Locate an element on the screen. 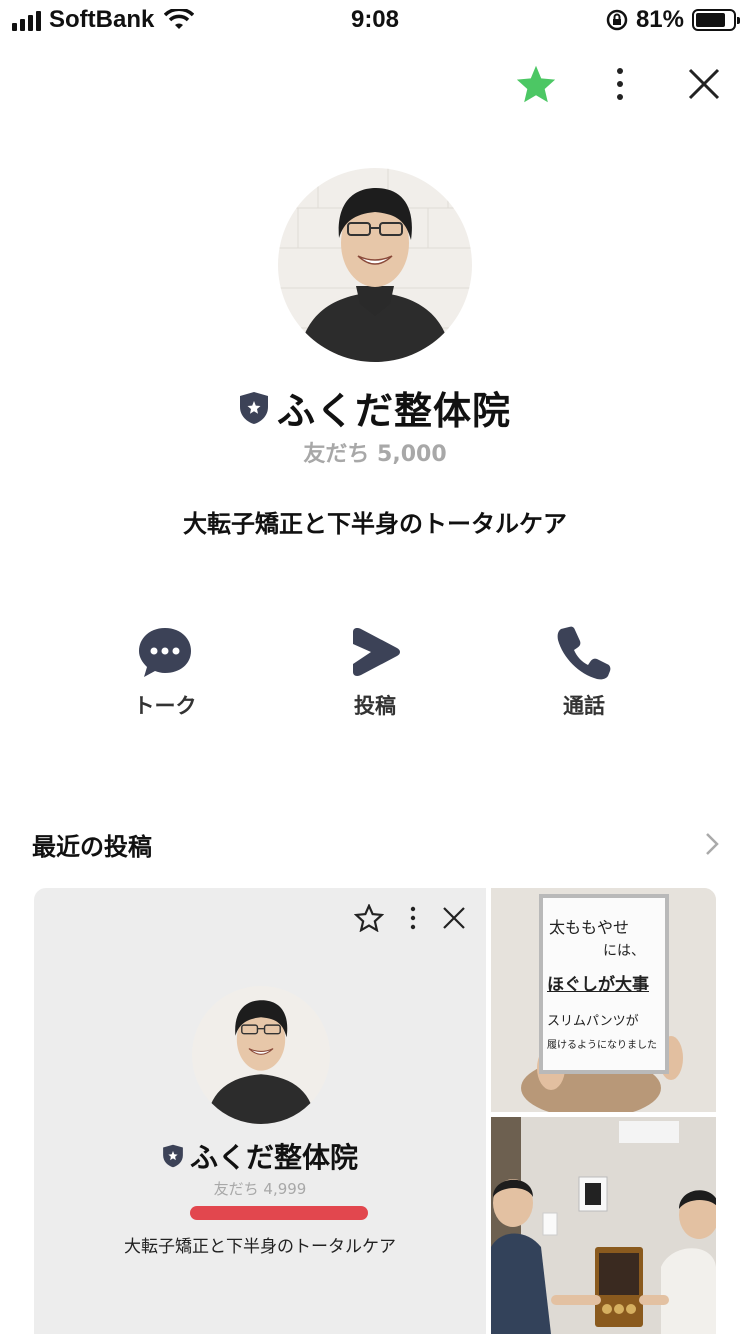 Image resolution: width=750 pixels, height=1334 pixels. mini-profile-name: ふくだ整体院 is located at coordinates (273, 1157).